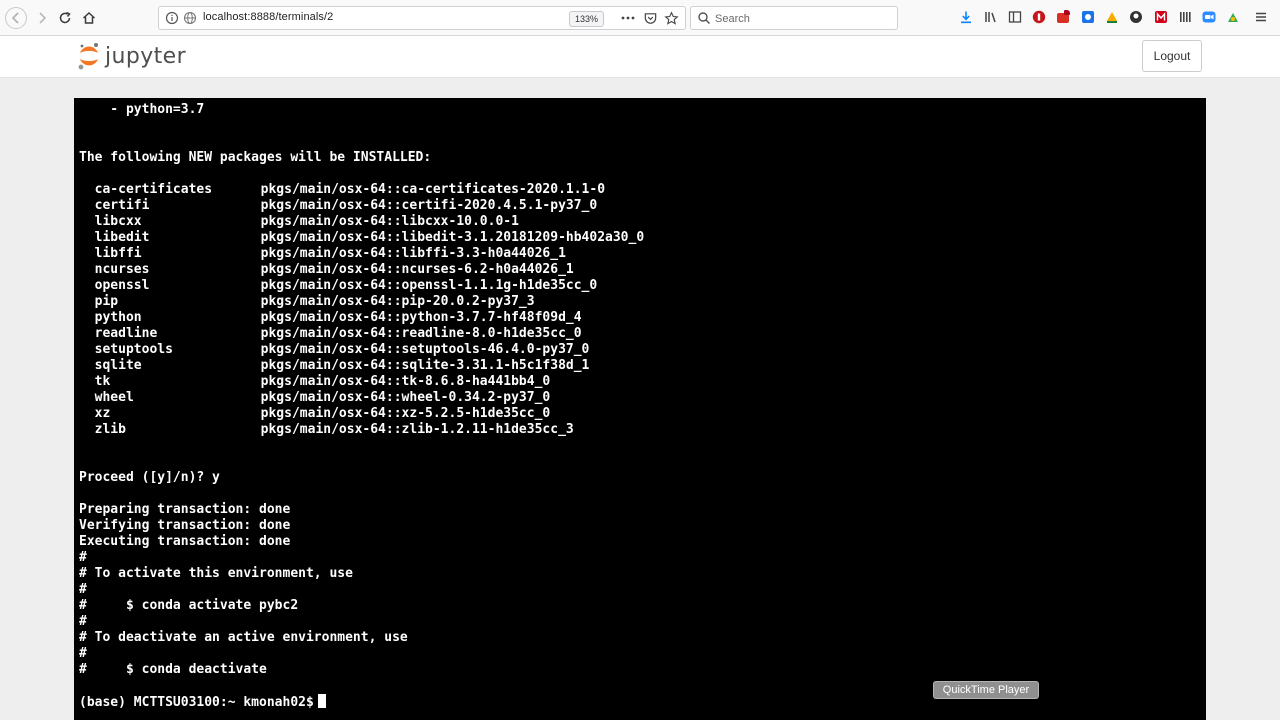 The image size is (1280, 720). What do you see at coordinates (1161, 17) in the screenshot?
I see `extension-m-icon` at bounding box center [1161, 17].